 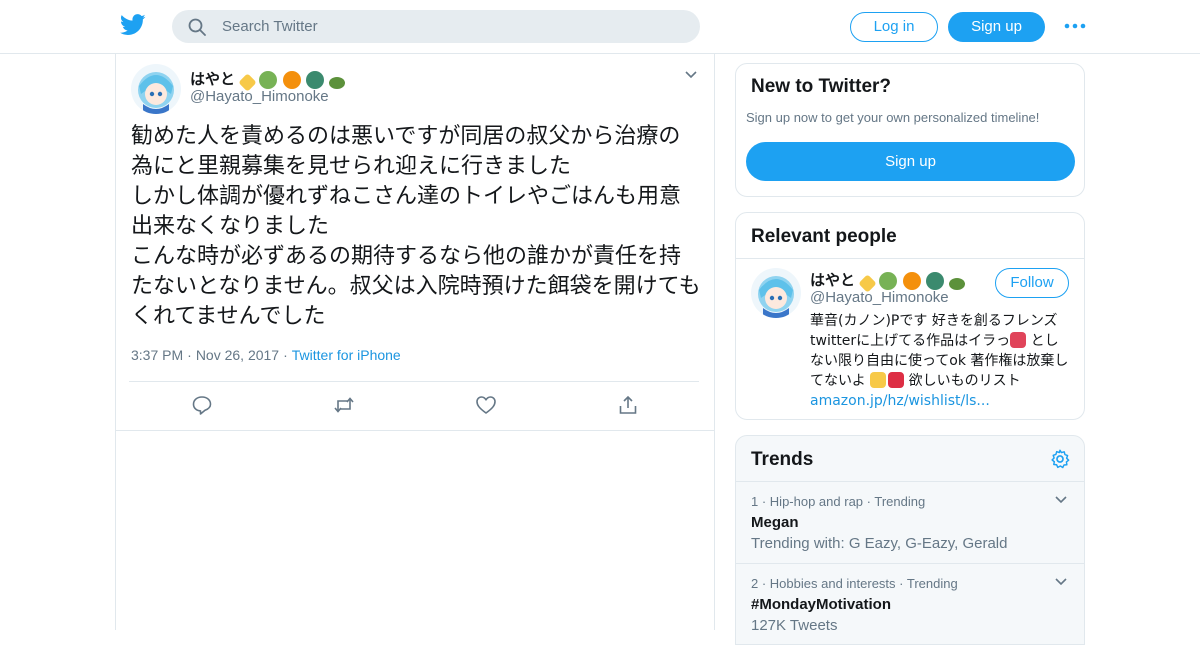 I want to click on trend-name: Megan, so click(x=775, y=522).